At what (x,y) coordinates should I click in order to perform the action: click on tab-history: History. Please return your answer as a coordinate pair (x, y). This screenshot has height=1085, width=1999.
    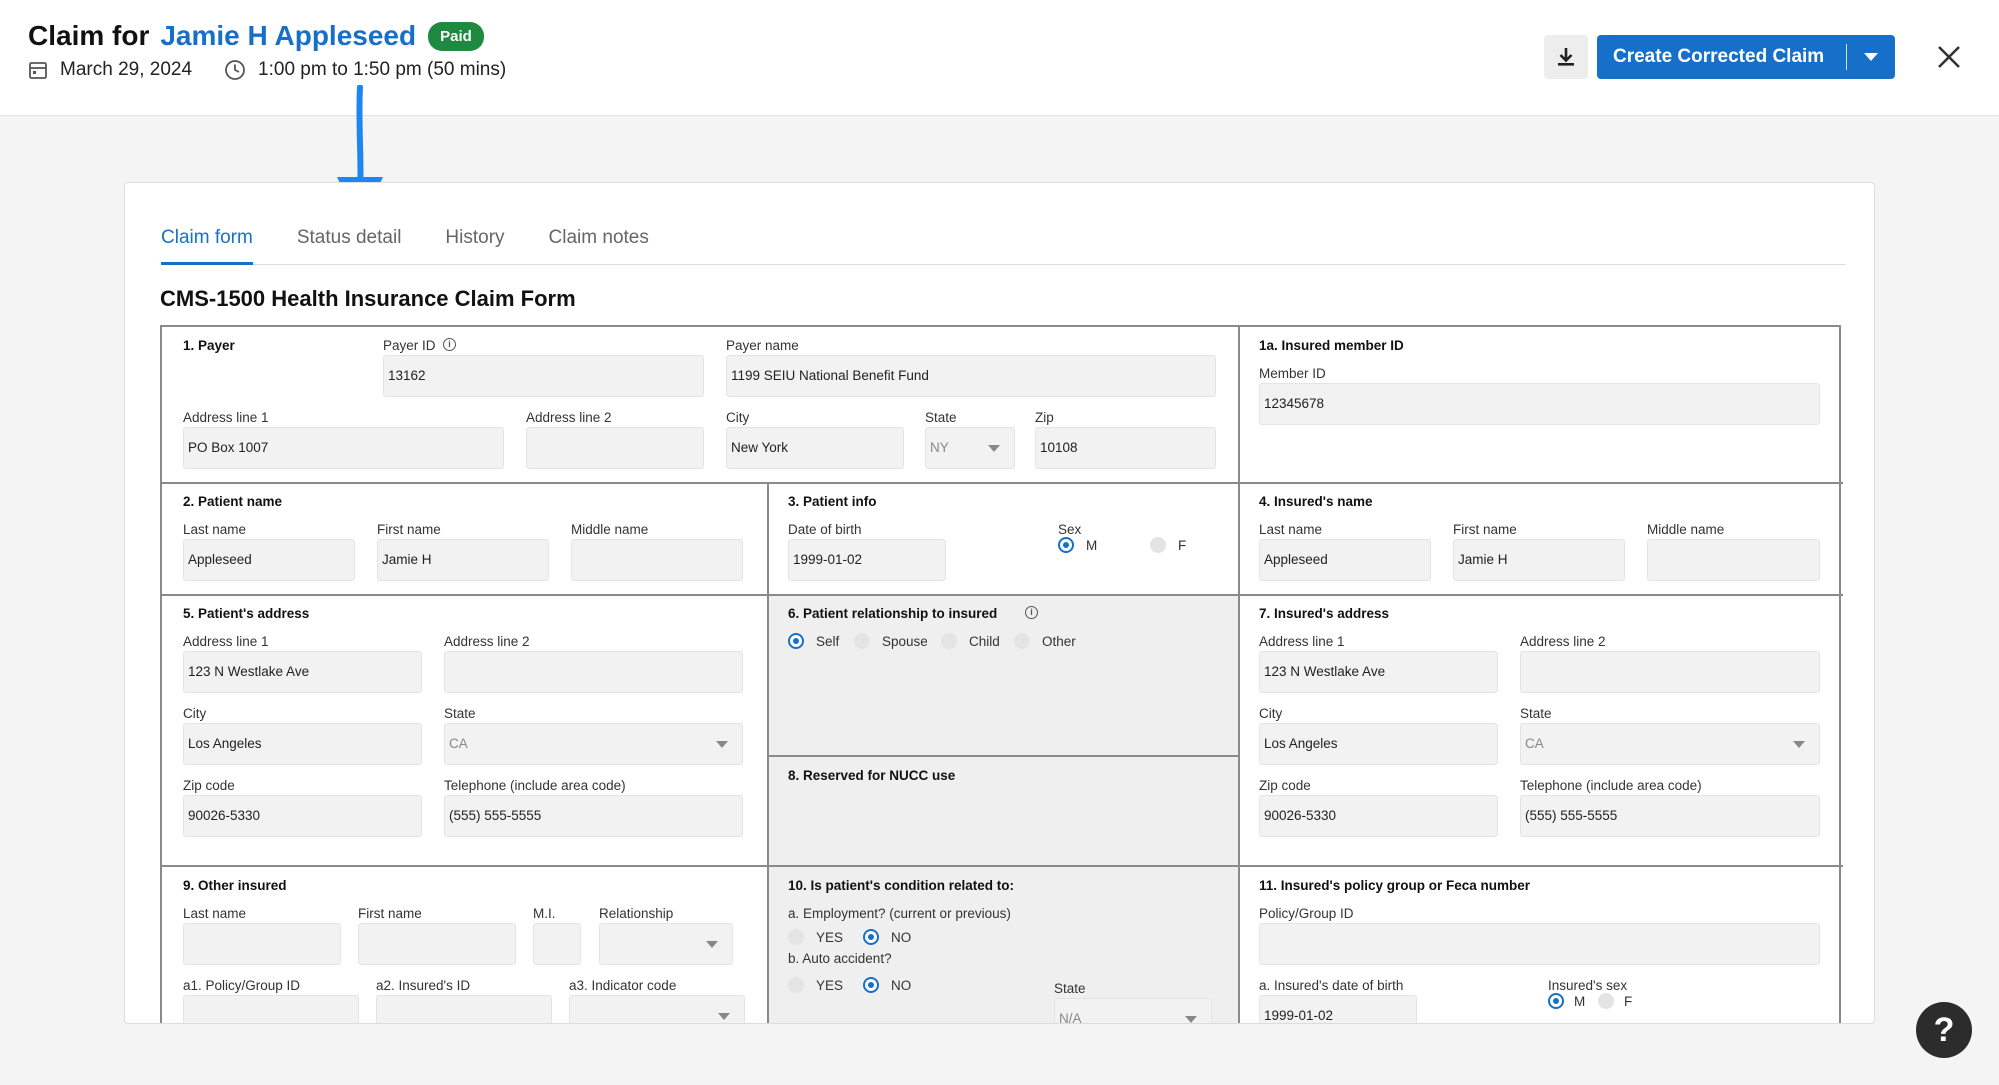
    Looking at the image, I should click on (474, 244).